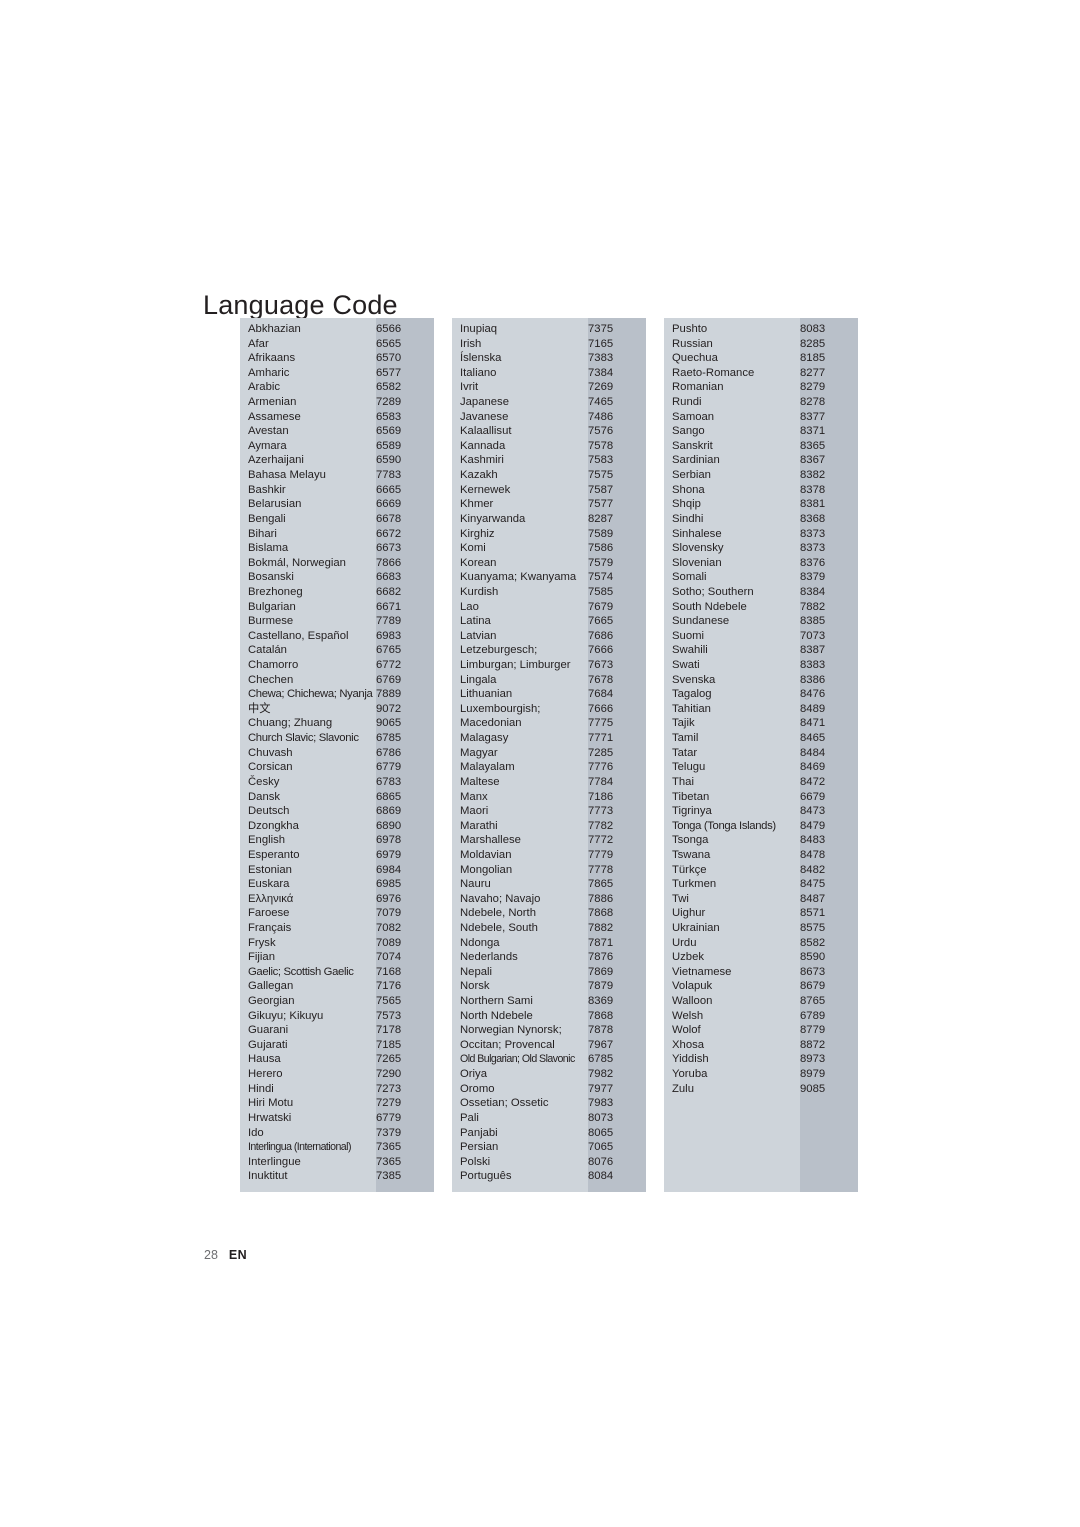 The height and width of the screenshot is (1527, 1080). What do you see at coordinates (813, 387) in the screenshot?
I see `language-code-value: 8279` at bounding box center [813, 387].